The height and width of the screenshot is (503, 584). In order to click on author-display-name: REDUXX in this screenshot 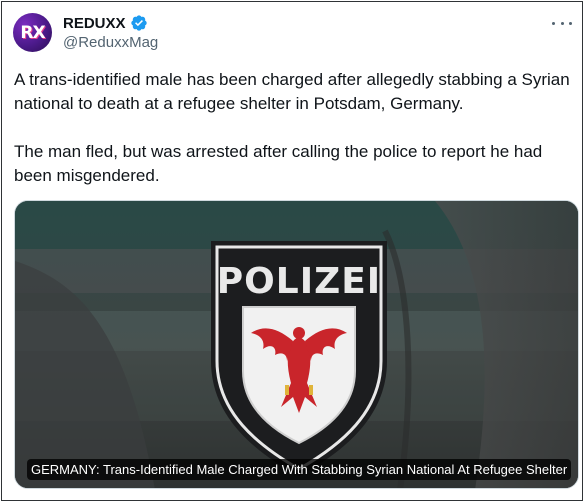, I will do `click(94, 23)`.